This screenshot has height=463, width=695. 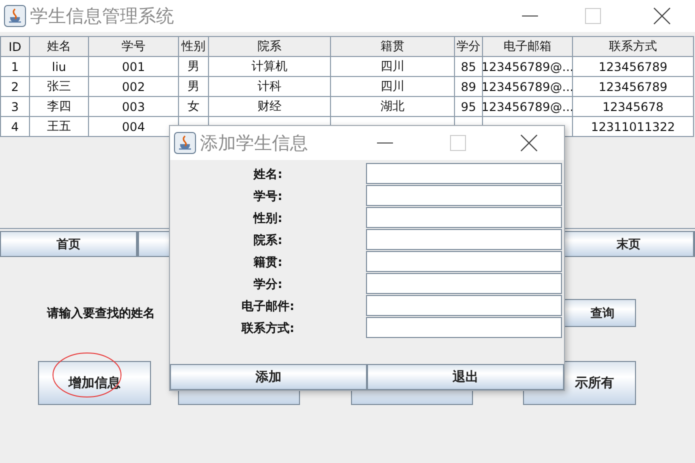 I want to click on nav-button: 首页, so click(x=69, y=244).